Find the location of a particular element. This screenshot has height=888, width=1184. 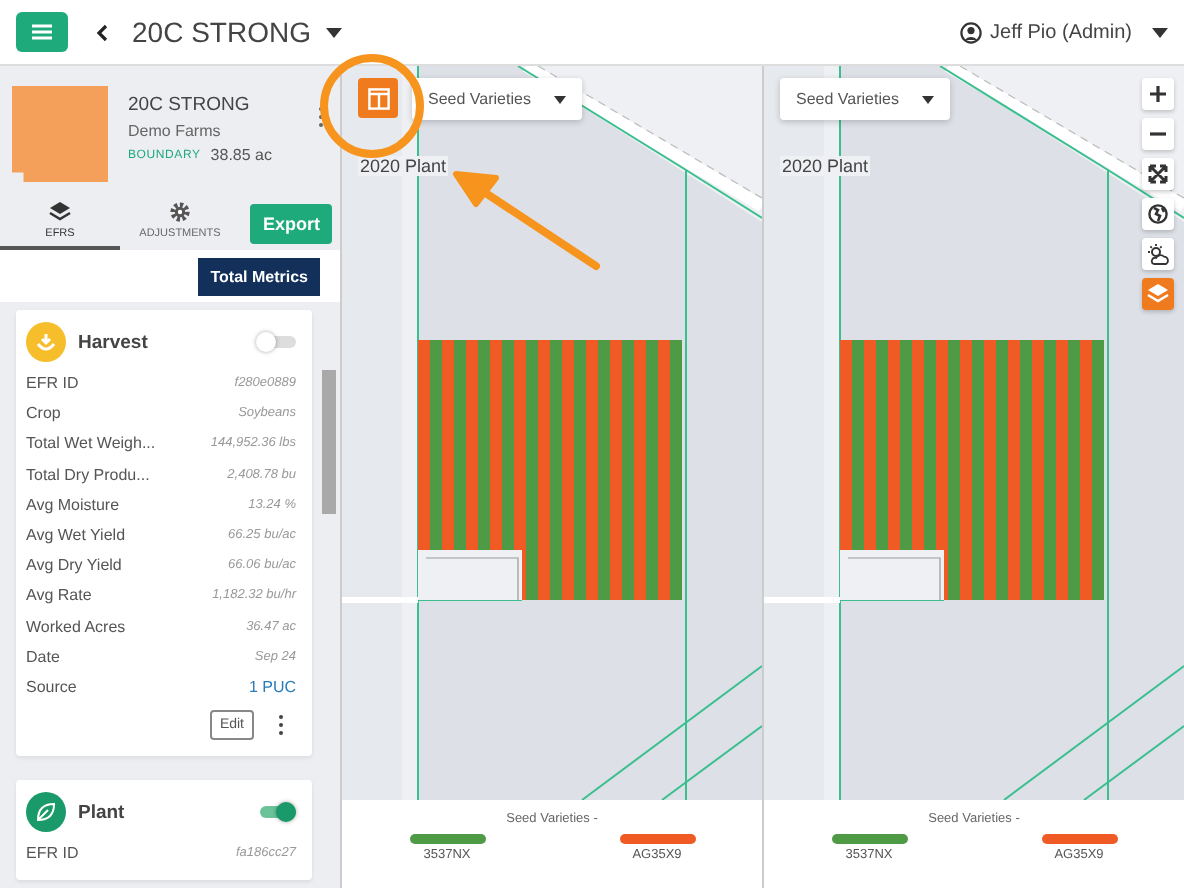

metric-label: Avg Rate is located at coordinates (59, 595).